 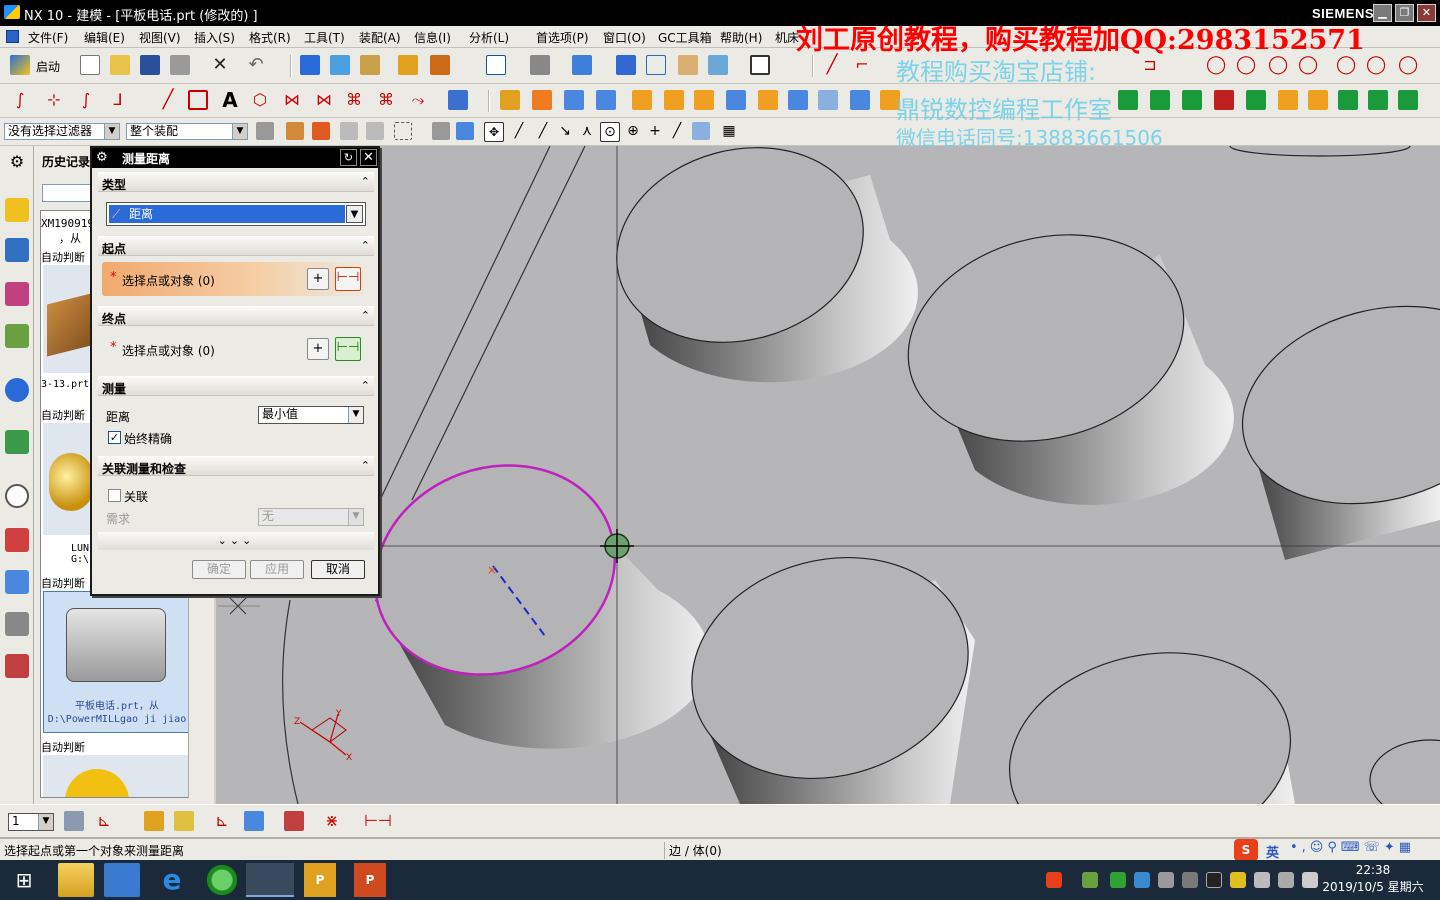 What do you see at coordinates (17, 582) in the screenshot?
I see `process-studio-icon` at bounding box center [17, 582].